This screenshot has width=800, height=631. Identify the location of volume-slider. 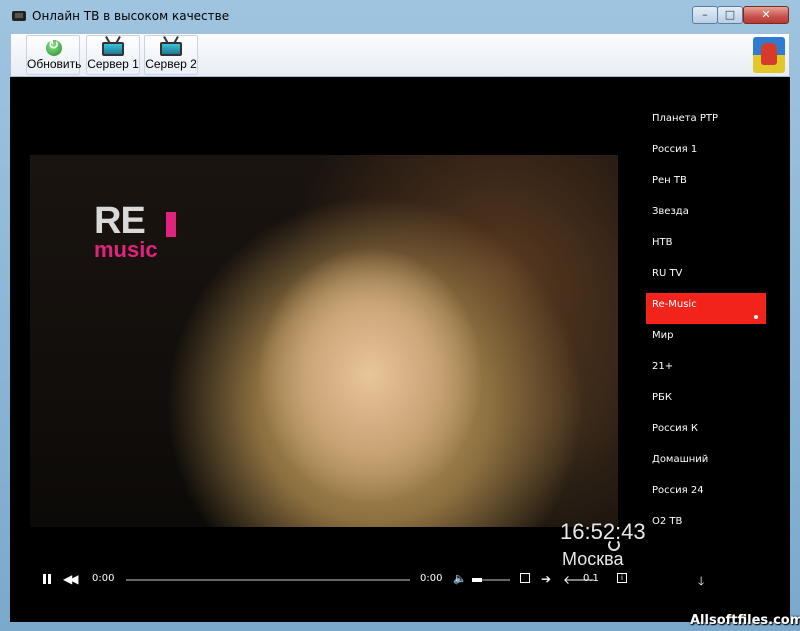
(491, 580).